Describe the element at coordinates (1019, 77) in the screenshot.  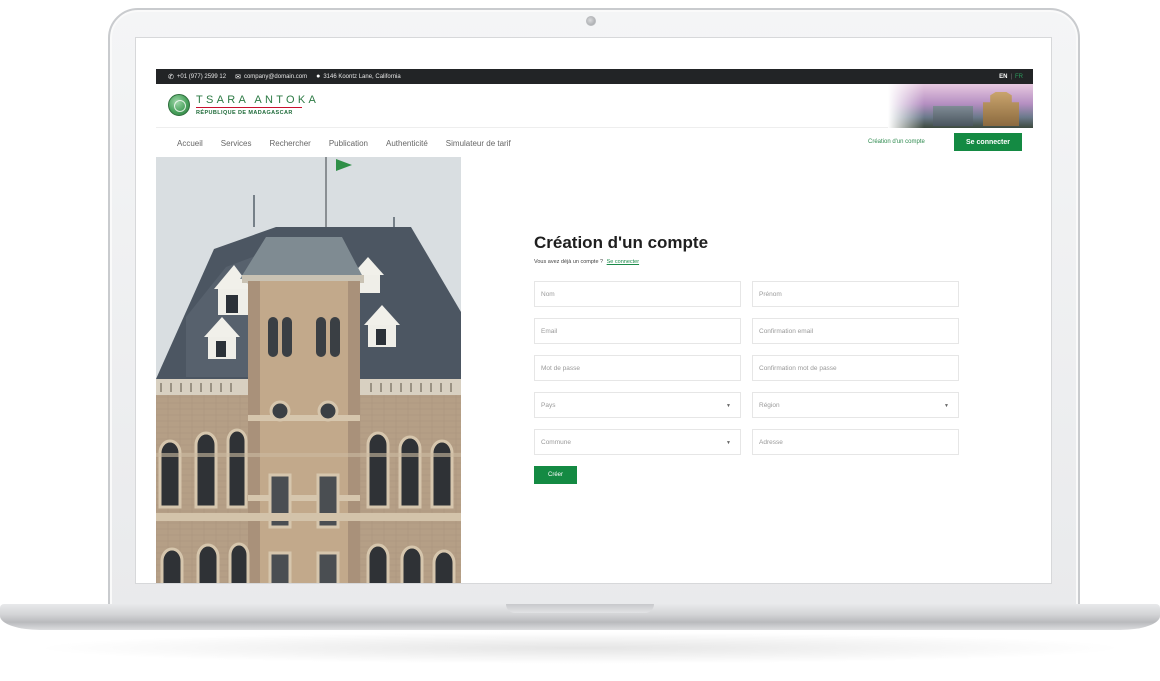
I see `lang-fr: FR` at that location.